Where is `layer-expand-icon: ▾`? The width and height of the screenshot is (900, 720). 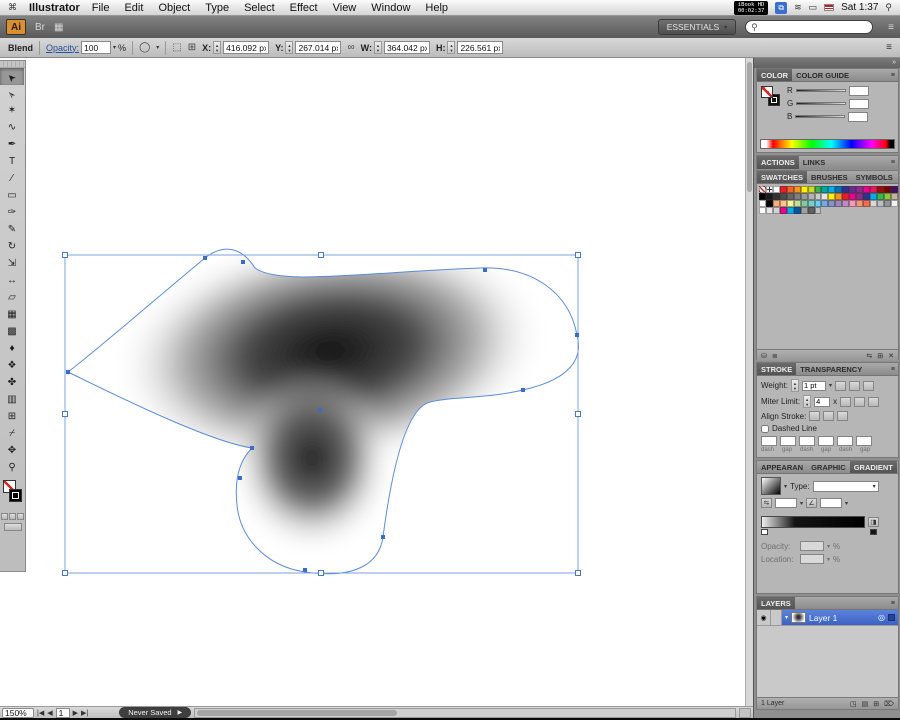
layer-expand-icon: ▾ is located at coordinates (786, 617).